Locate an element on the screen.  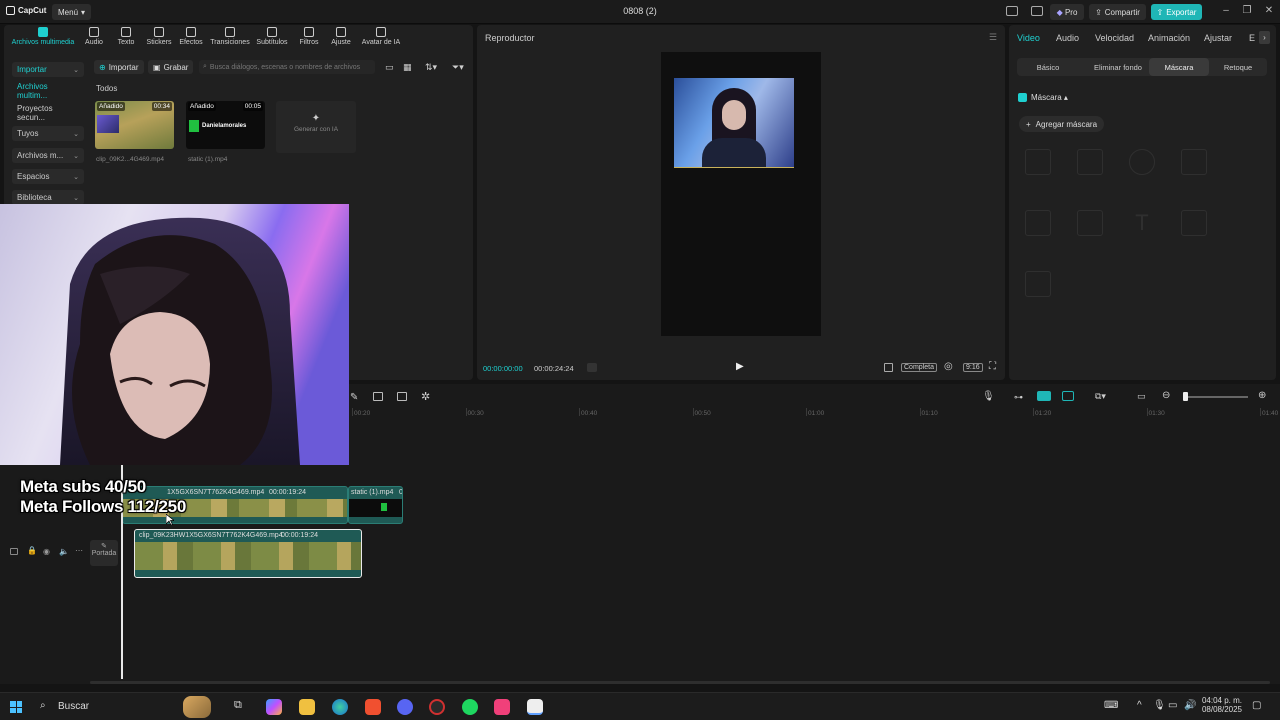
import-button: ⊕ Importar is located at coordinates (119, 67).